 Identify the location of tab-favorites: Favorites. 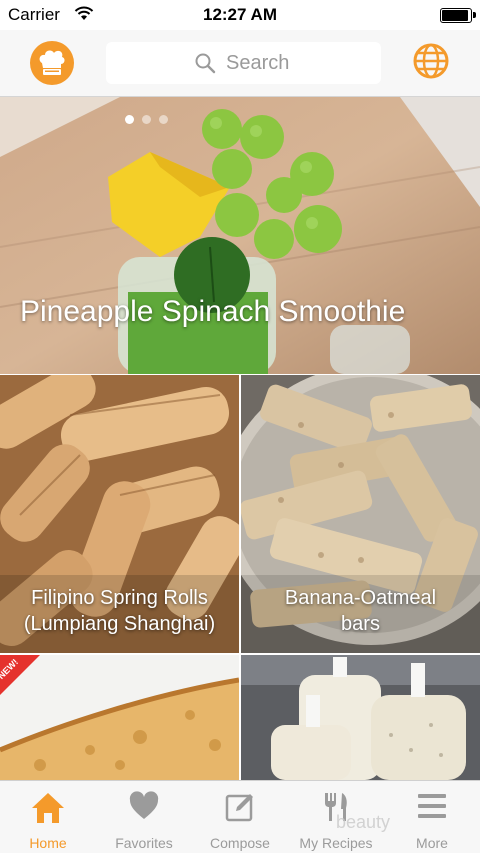
(144, 817).